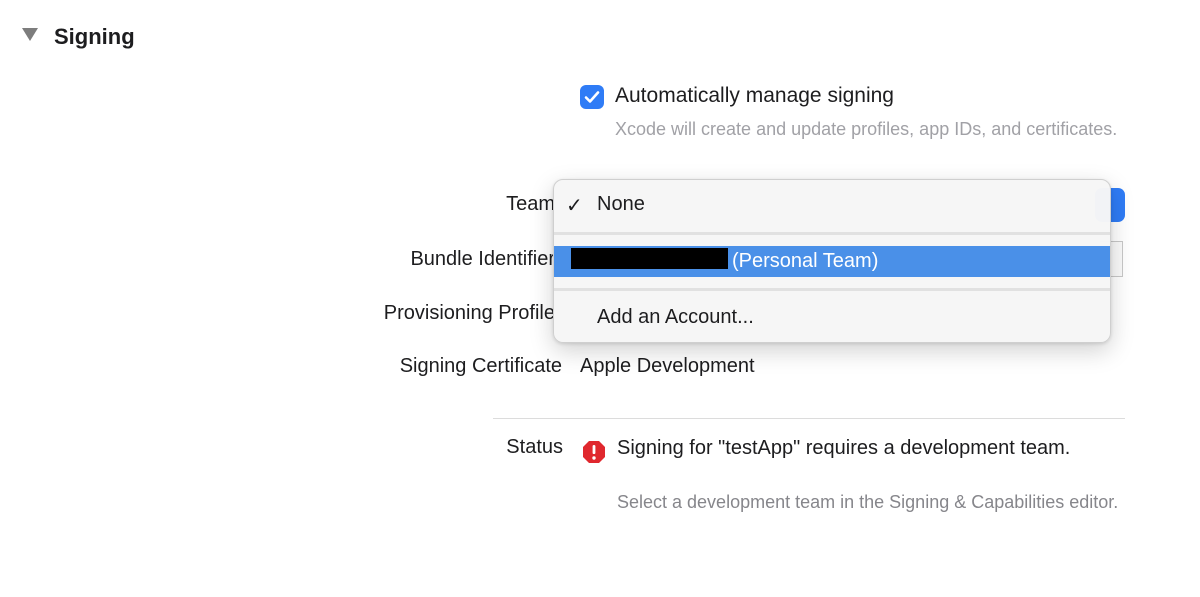 The height and width of the screenshot is (597, 1200). What do you see at coordinates (667, 366) in the screenshot?
I see `signing-certificate-value: Apple Development` at bounding box center [667, 366].